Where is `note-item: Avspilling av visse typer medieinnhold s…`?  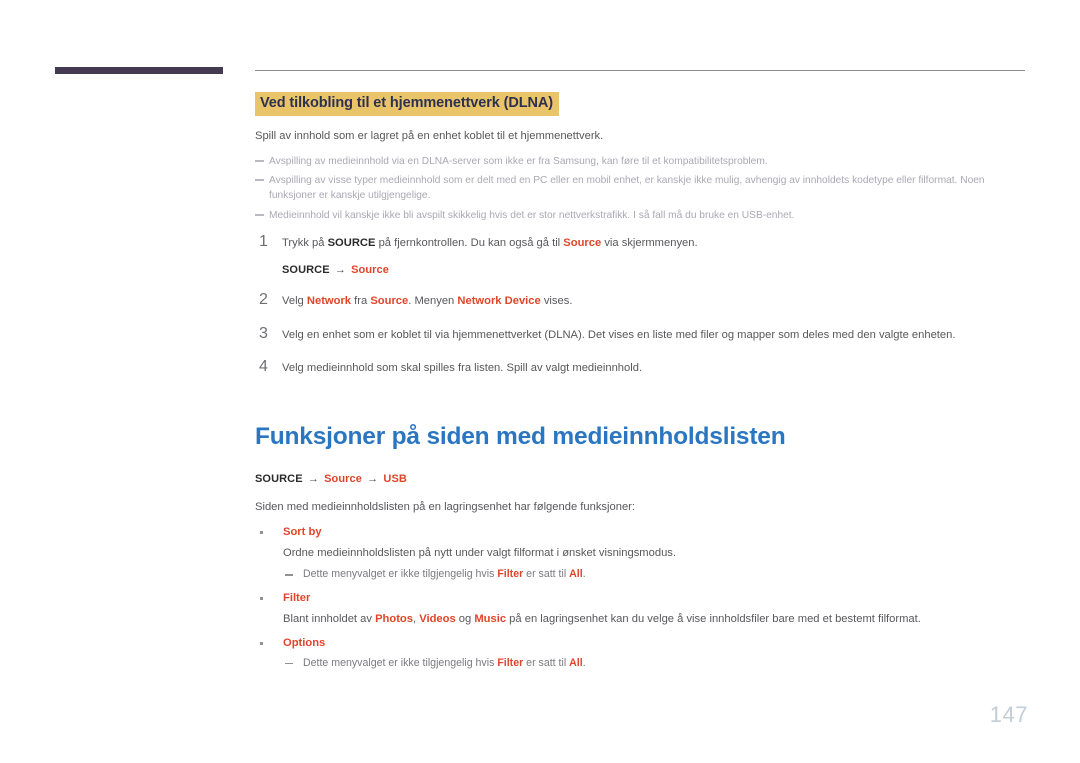
note-item: Avspilling av visse typer medieinnhold s… is located at coordinates (641, 188).